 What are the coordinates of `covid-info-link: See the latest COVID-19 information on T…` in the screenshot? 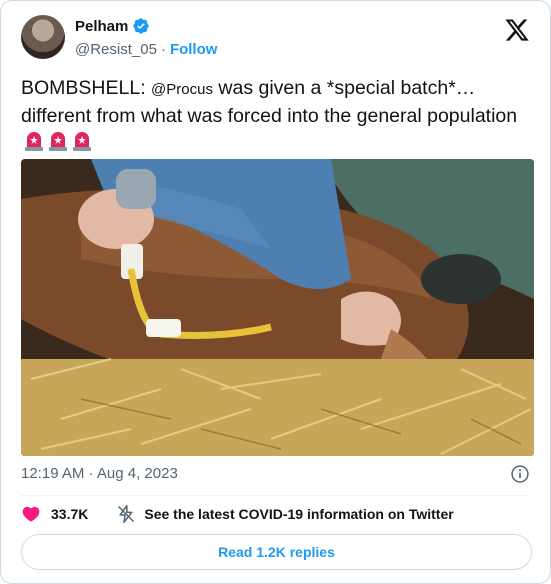 It's located at (285, 514).